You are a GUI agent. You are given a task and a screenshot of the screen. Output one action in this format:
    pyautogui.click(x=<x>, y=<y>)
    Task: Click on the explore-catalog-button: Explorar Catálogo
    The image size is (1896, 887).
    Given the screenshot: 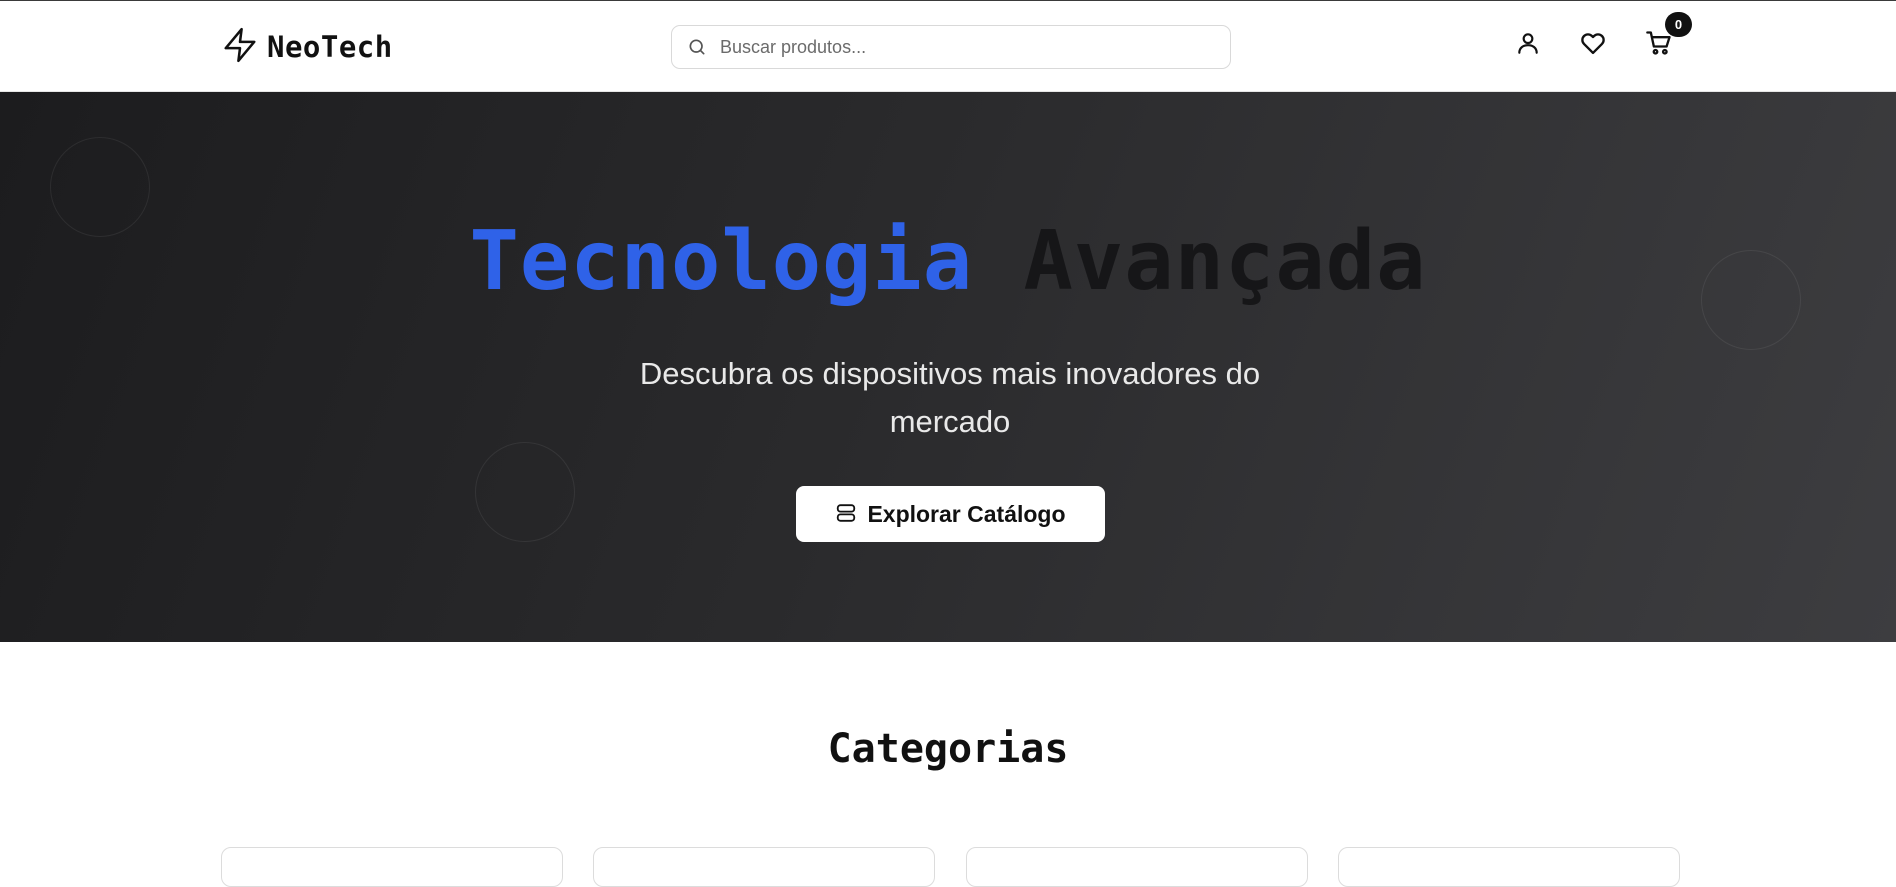 What is the action you would take?
    pyautogui.click(x=950, y=514)
    